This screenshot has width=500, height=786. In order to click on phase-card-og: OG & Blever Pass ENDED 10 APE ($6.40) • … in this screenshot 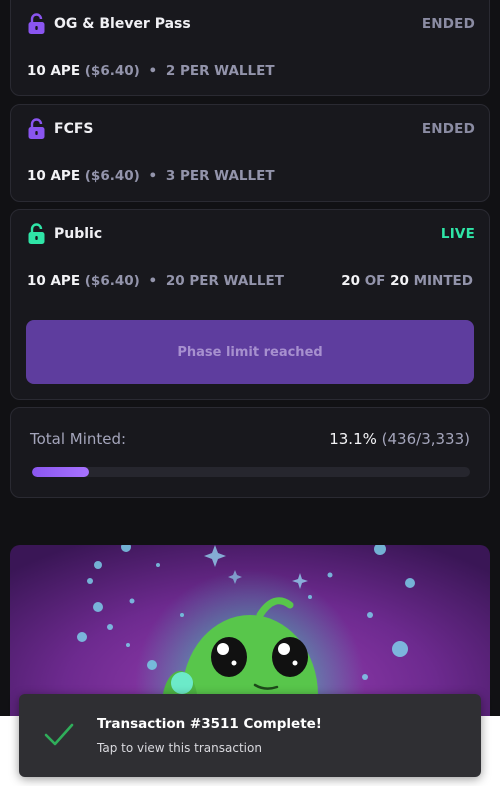, I will do `click(250, 48)`.